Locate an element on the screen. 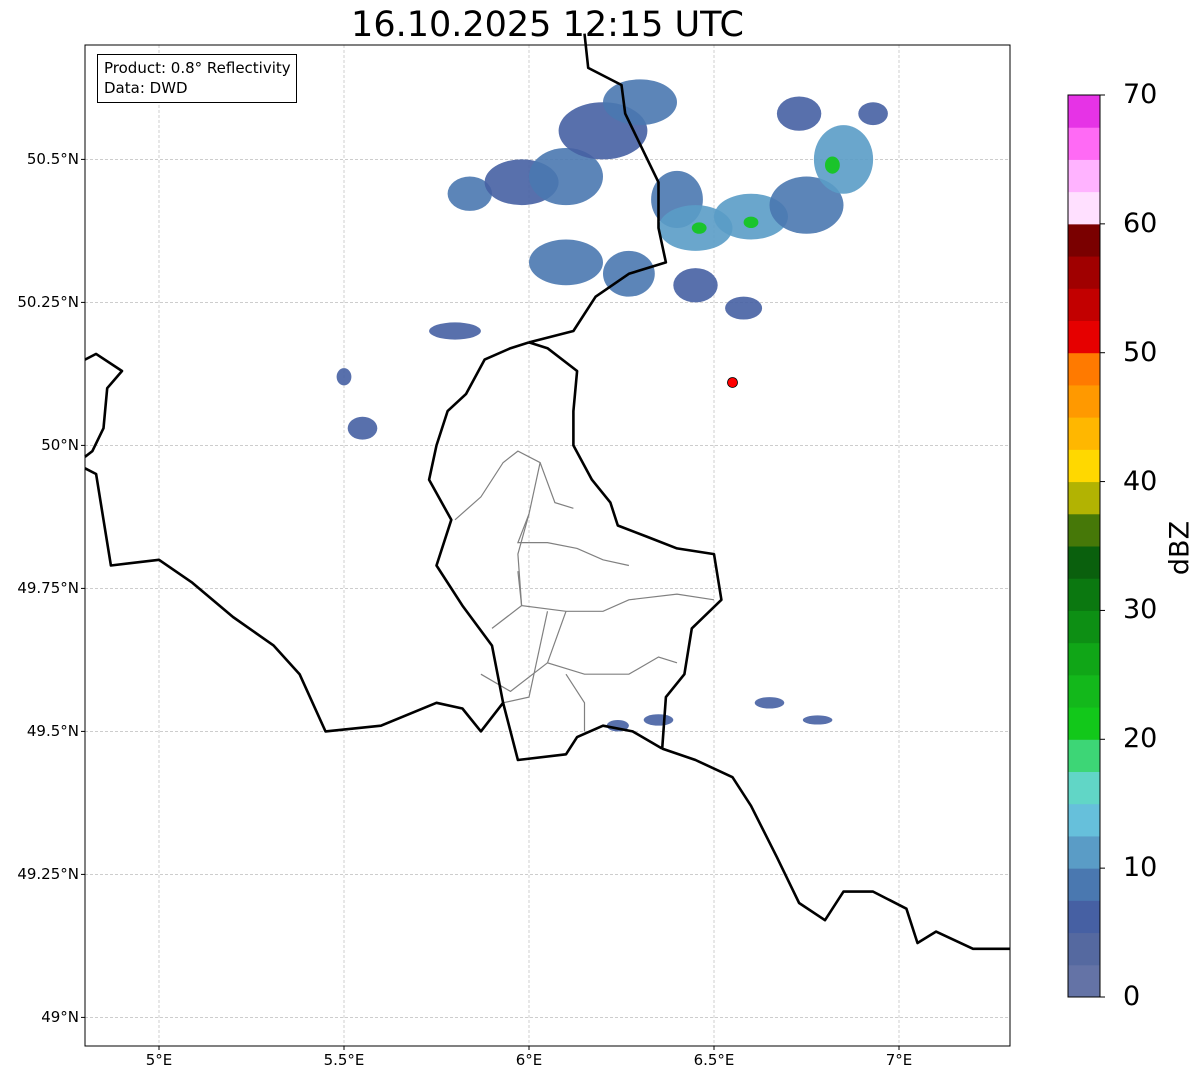  colorbar is located at coordinates (1086, 546).